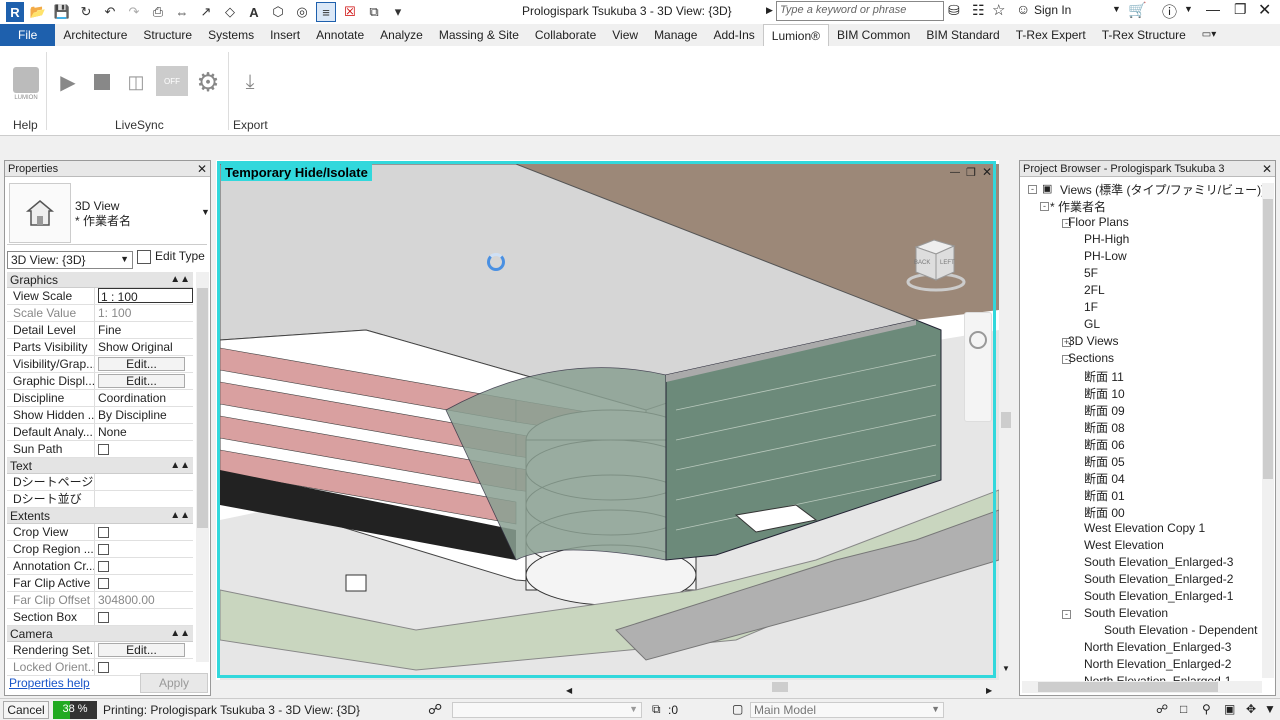 Image resolution: width=1280 pixels, height=720 pixels. I want to click on tree-item: West Elevation, so click(1124, 545).